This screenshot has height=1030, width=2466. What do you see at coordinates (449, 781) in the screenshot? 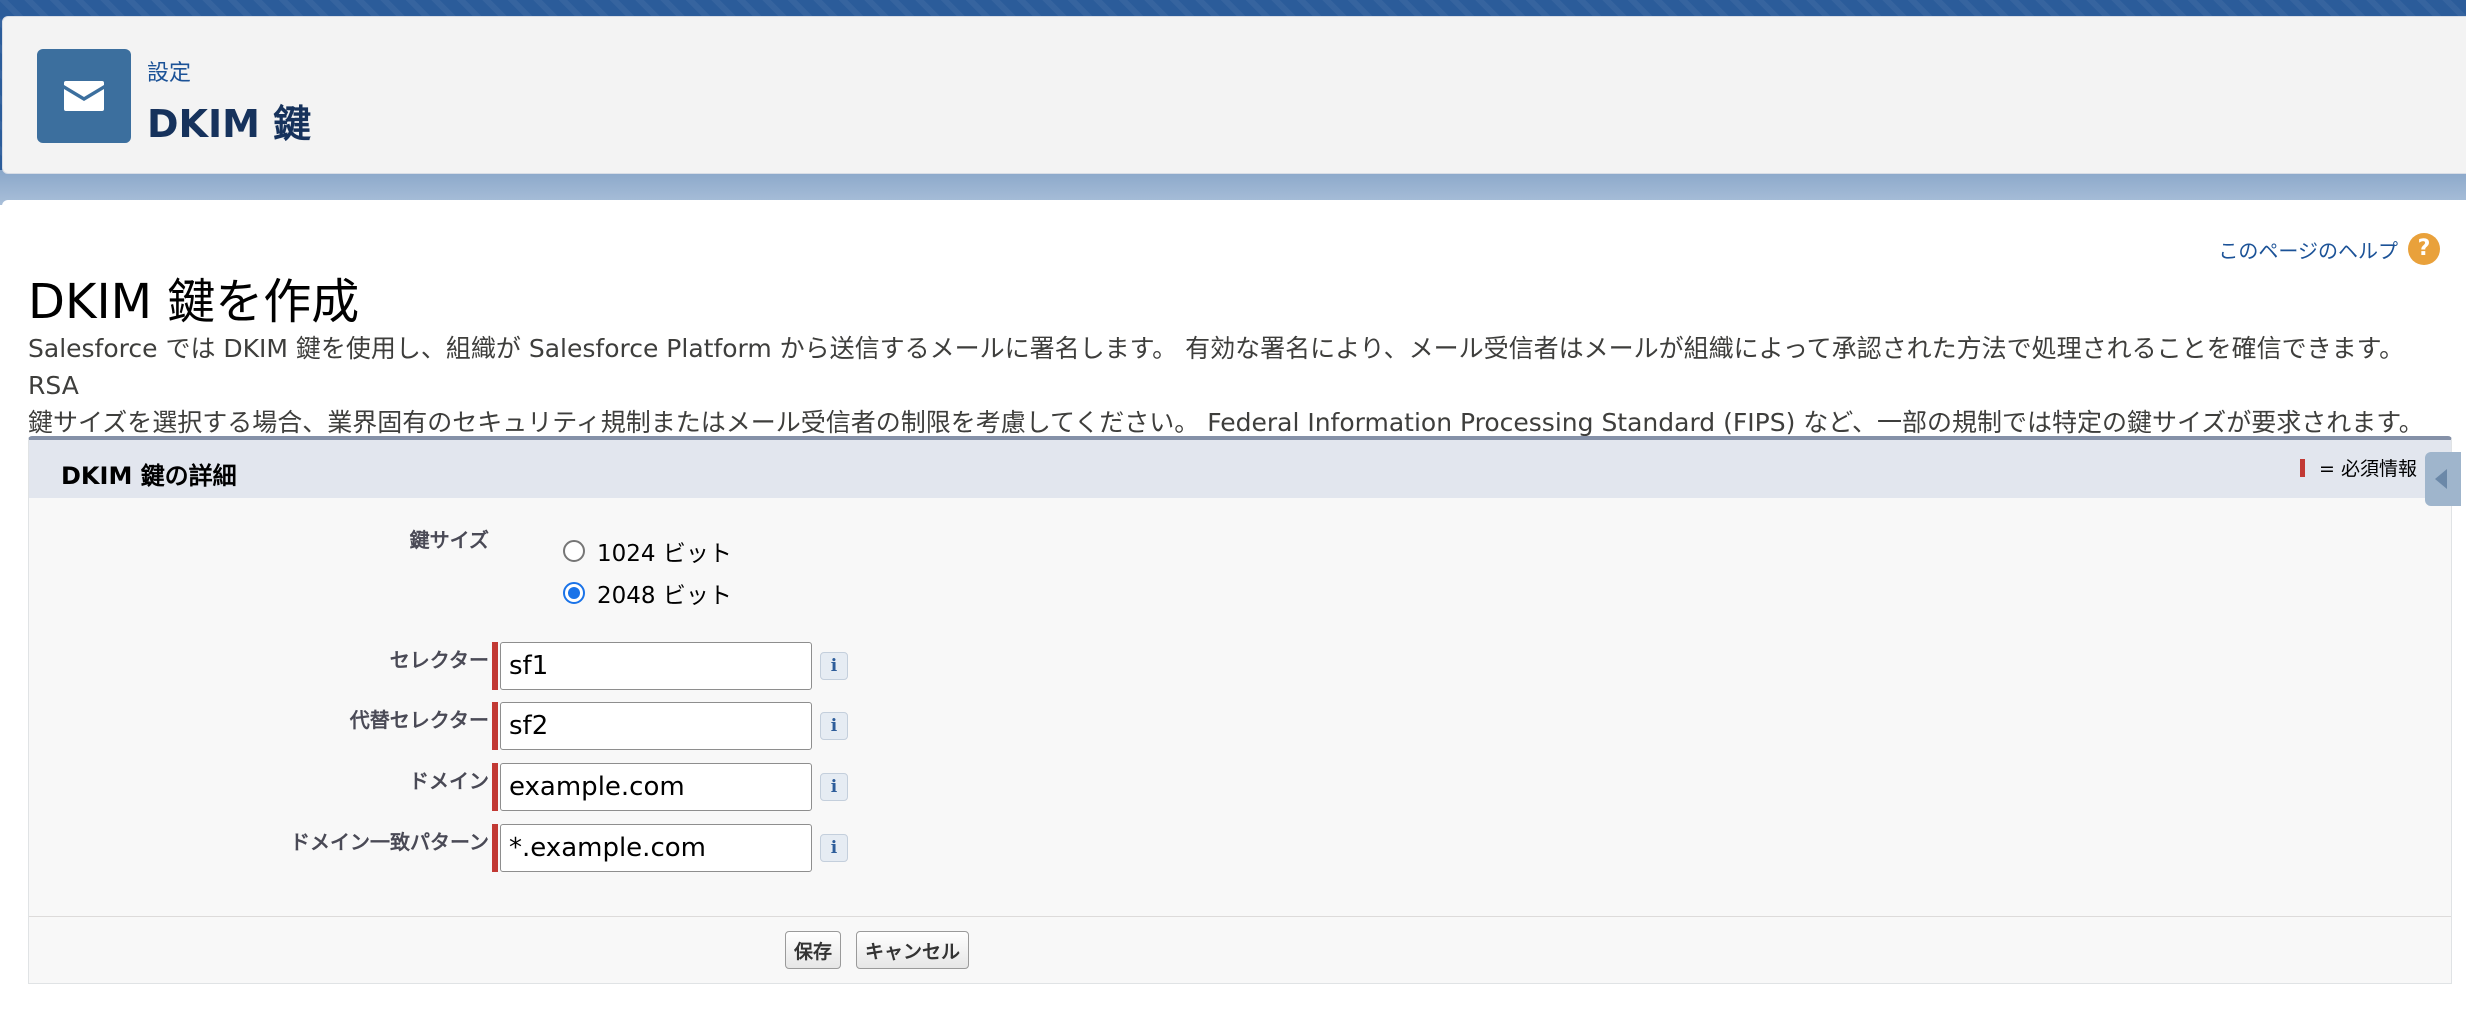
I see `domain-label: ドメイン` at bounding box center [449, 781].